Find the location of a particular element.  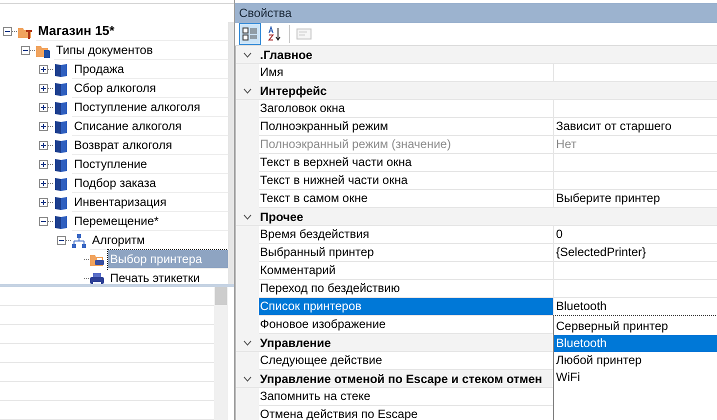

property-pages-icon is located at coordinates (304, 34).